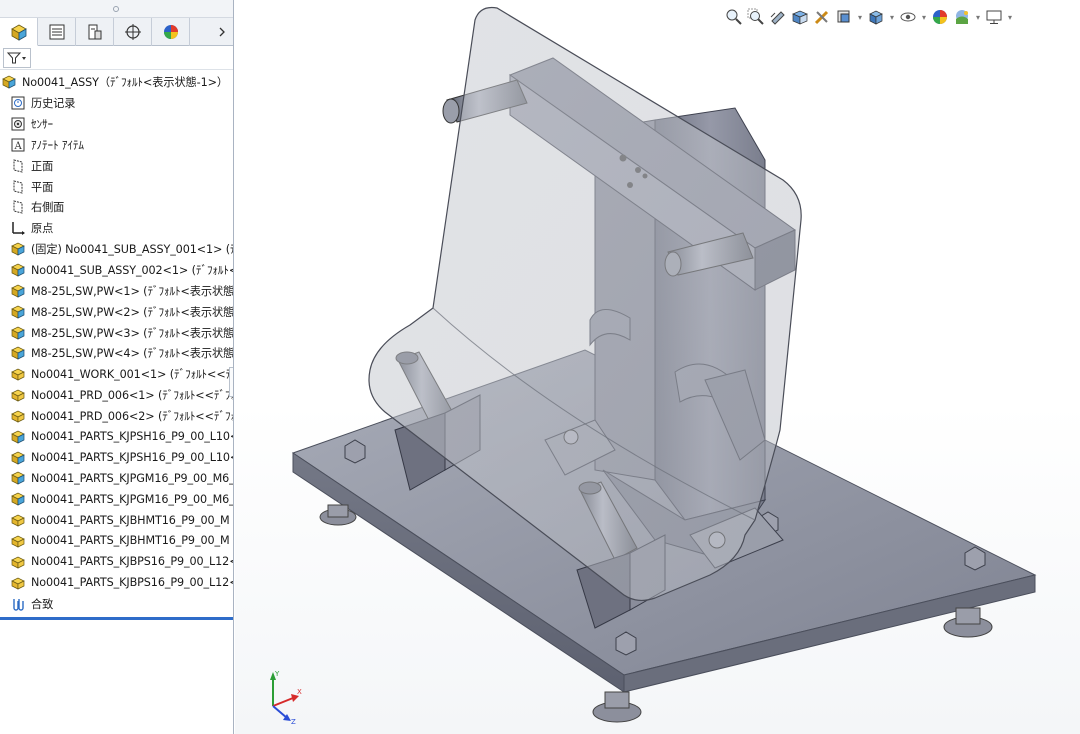  What do you see at coordinates (132, 396) in the screenshot?
I see `tree-item-label: No0041_PRD_006<1> (ﾃﾞﾌｫﾙﾄ<<ﾃﾞﾌｫ` at bounding box center [132, 396].